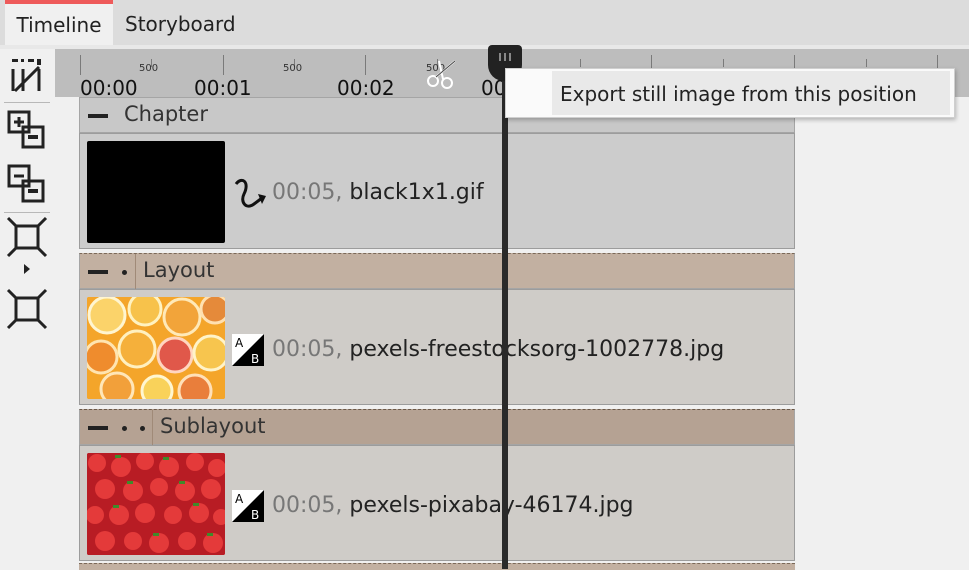 The image size is (969, 570). I want to click on remove-track-icon, so click(27, 183).